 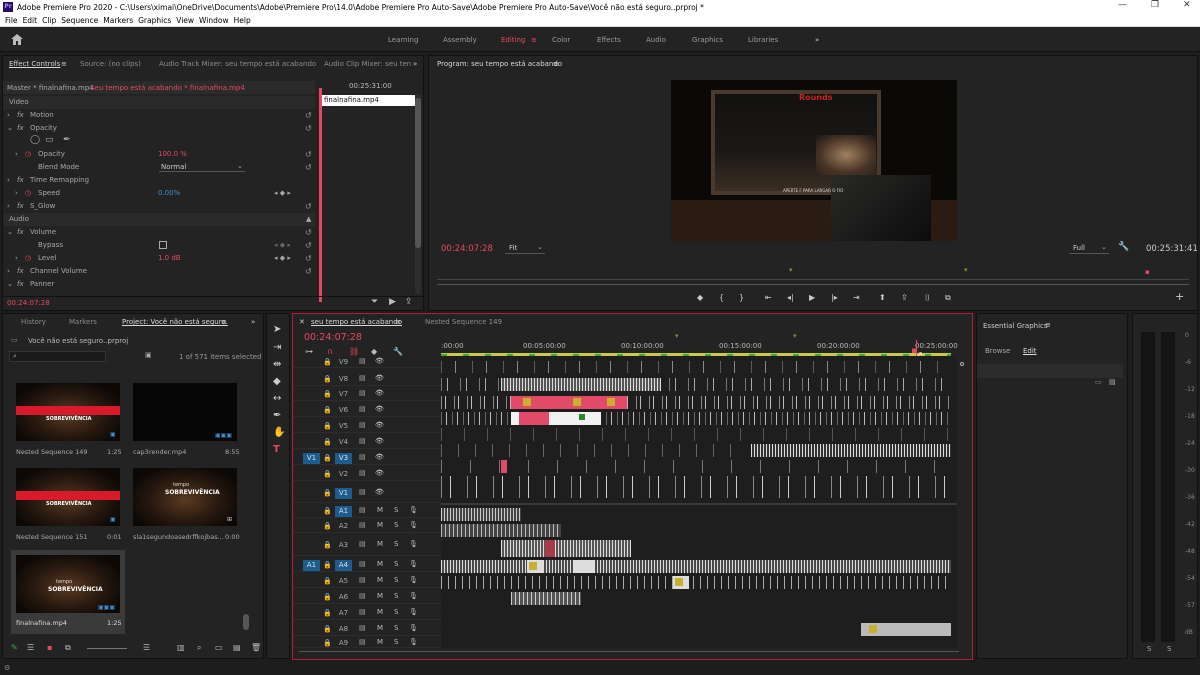 What do you see at coordinates (700, 297) in the screenshot?
I see `add-marker-icon: ◆` at bounding box center [700, 297].